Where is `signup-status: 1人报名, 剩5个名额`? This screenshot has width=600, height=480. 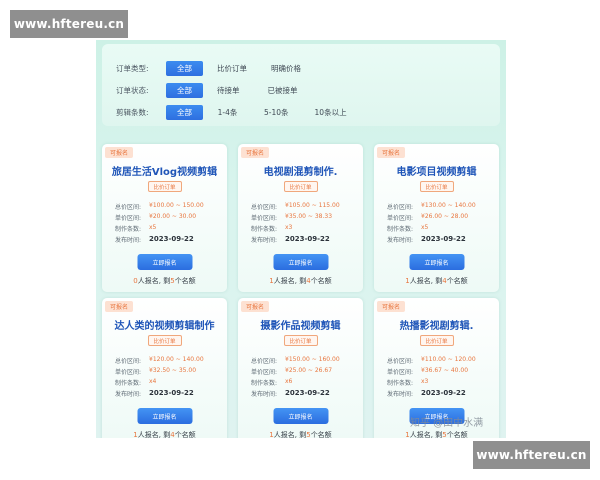
signup-status: 1人报名, 剩5个名额 is located at coordinates (300, 434).